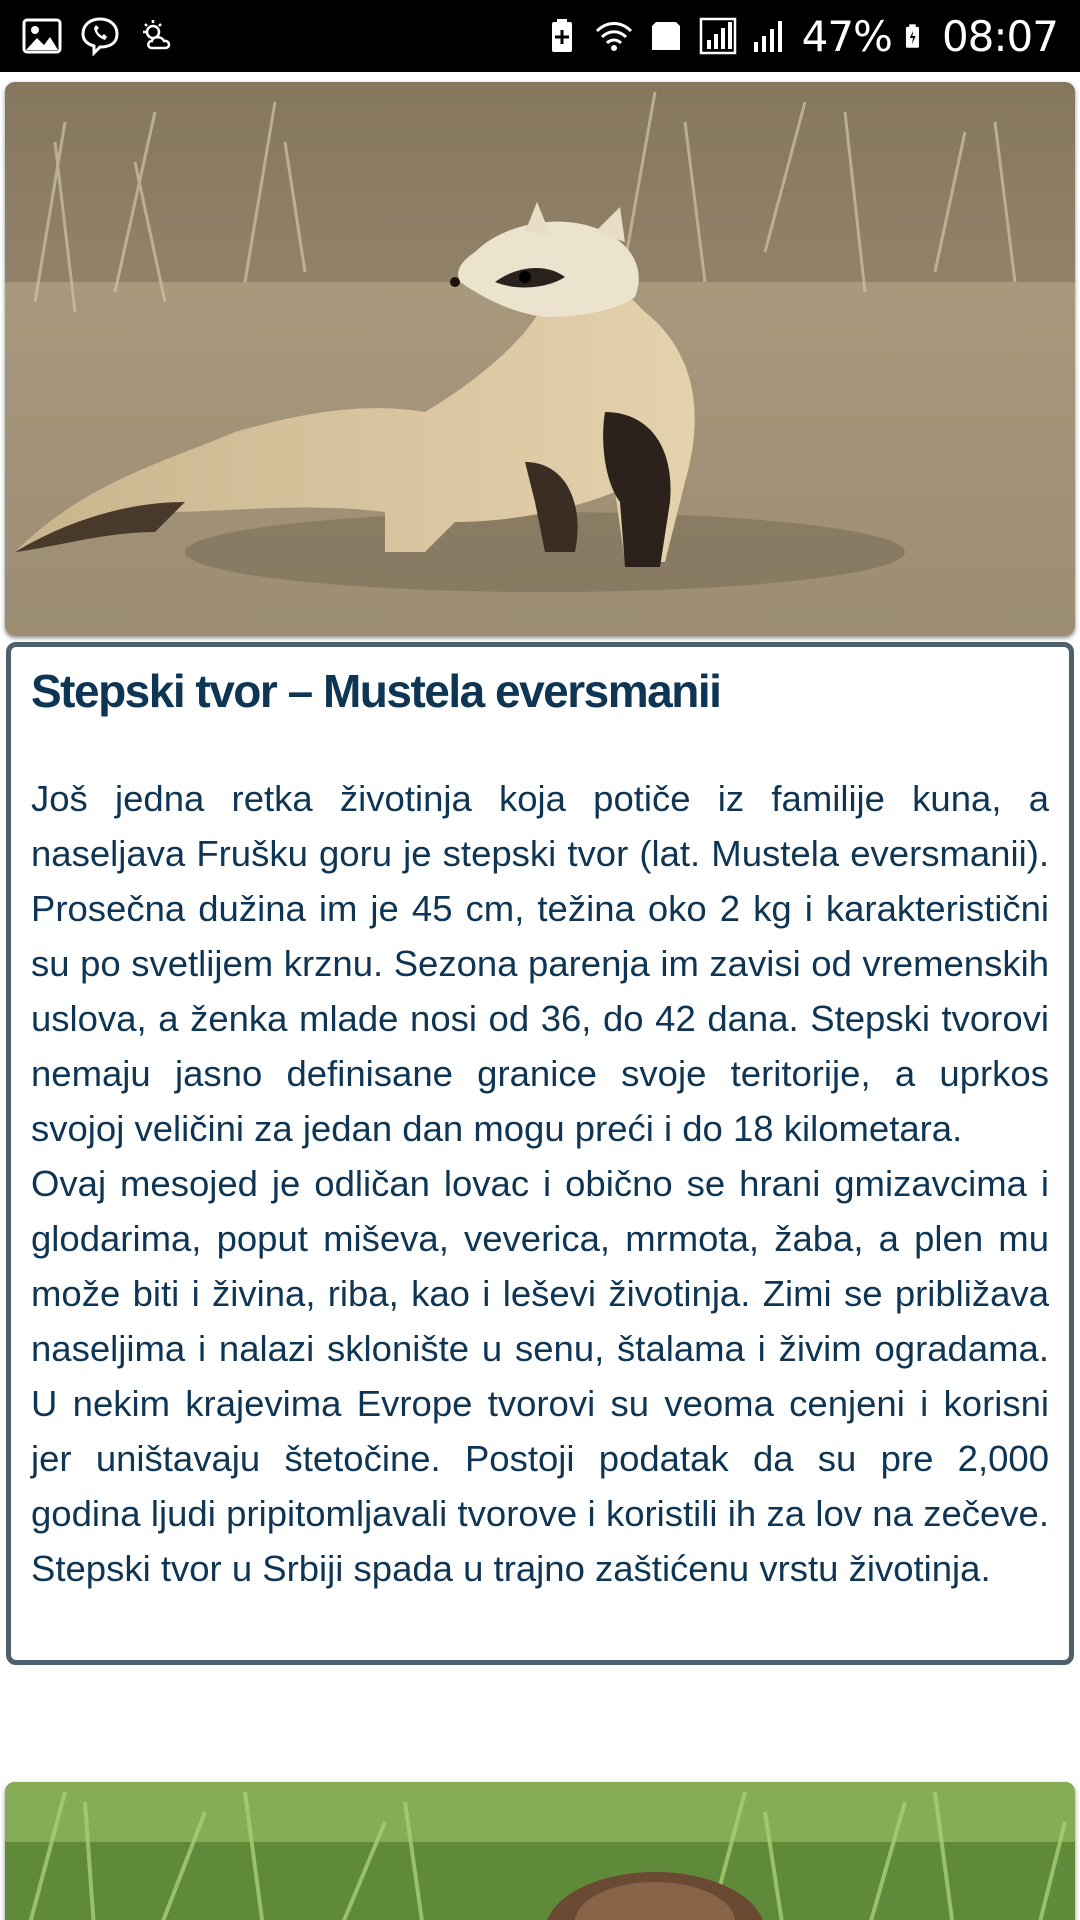  Describe the element at coordinates (376, 691) in the screenshot. I see `article-title: Stepski tvor – Mustela eversmanii` at that location.